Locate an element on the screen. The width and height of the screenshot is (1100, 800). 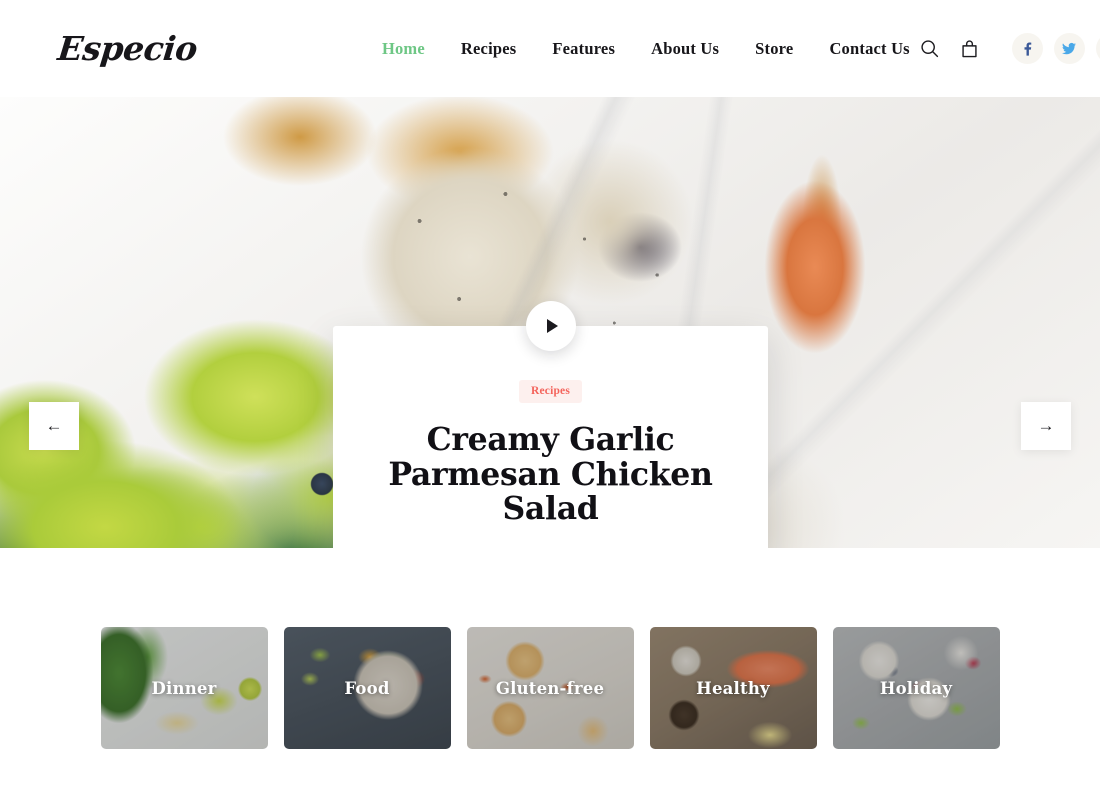
category-label: Dinner is located at coordinates (184, 688).